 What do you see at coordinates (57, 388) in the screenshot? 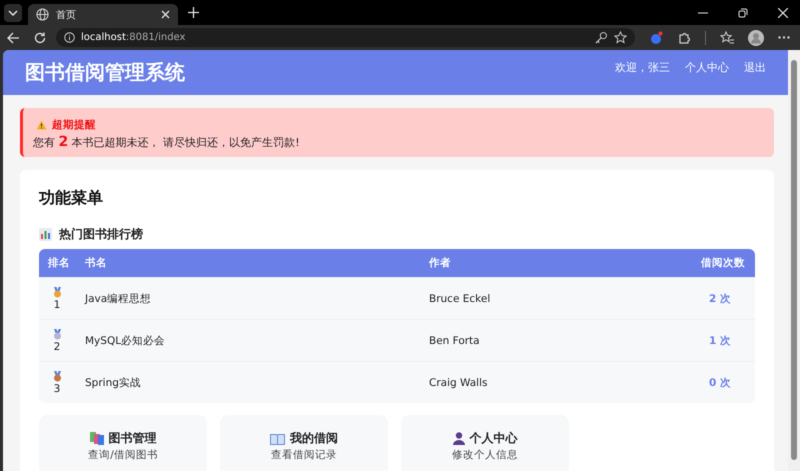
I see `rank-number: 3` at bounding box center [57, 388].